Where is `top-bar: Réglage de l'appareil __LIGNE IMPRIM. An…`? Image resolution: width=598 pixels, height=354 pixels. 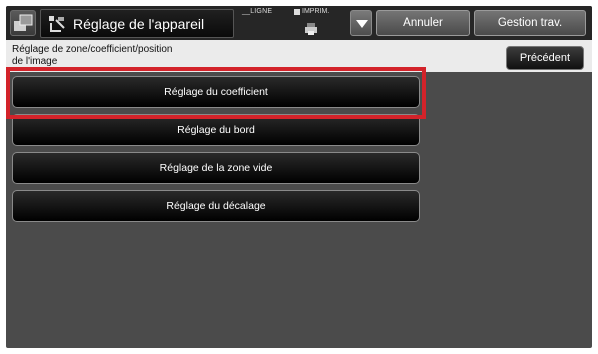 top-bar: Réglage de l'appareil __LIGNE IMPRIM. An… is located at coordinates (299, 23).